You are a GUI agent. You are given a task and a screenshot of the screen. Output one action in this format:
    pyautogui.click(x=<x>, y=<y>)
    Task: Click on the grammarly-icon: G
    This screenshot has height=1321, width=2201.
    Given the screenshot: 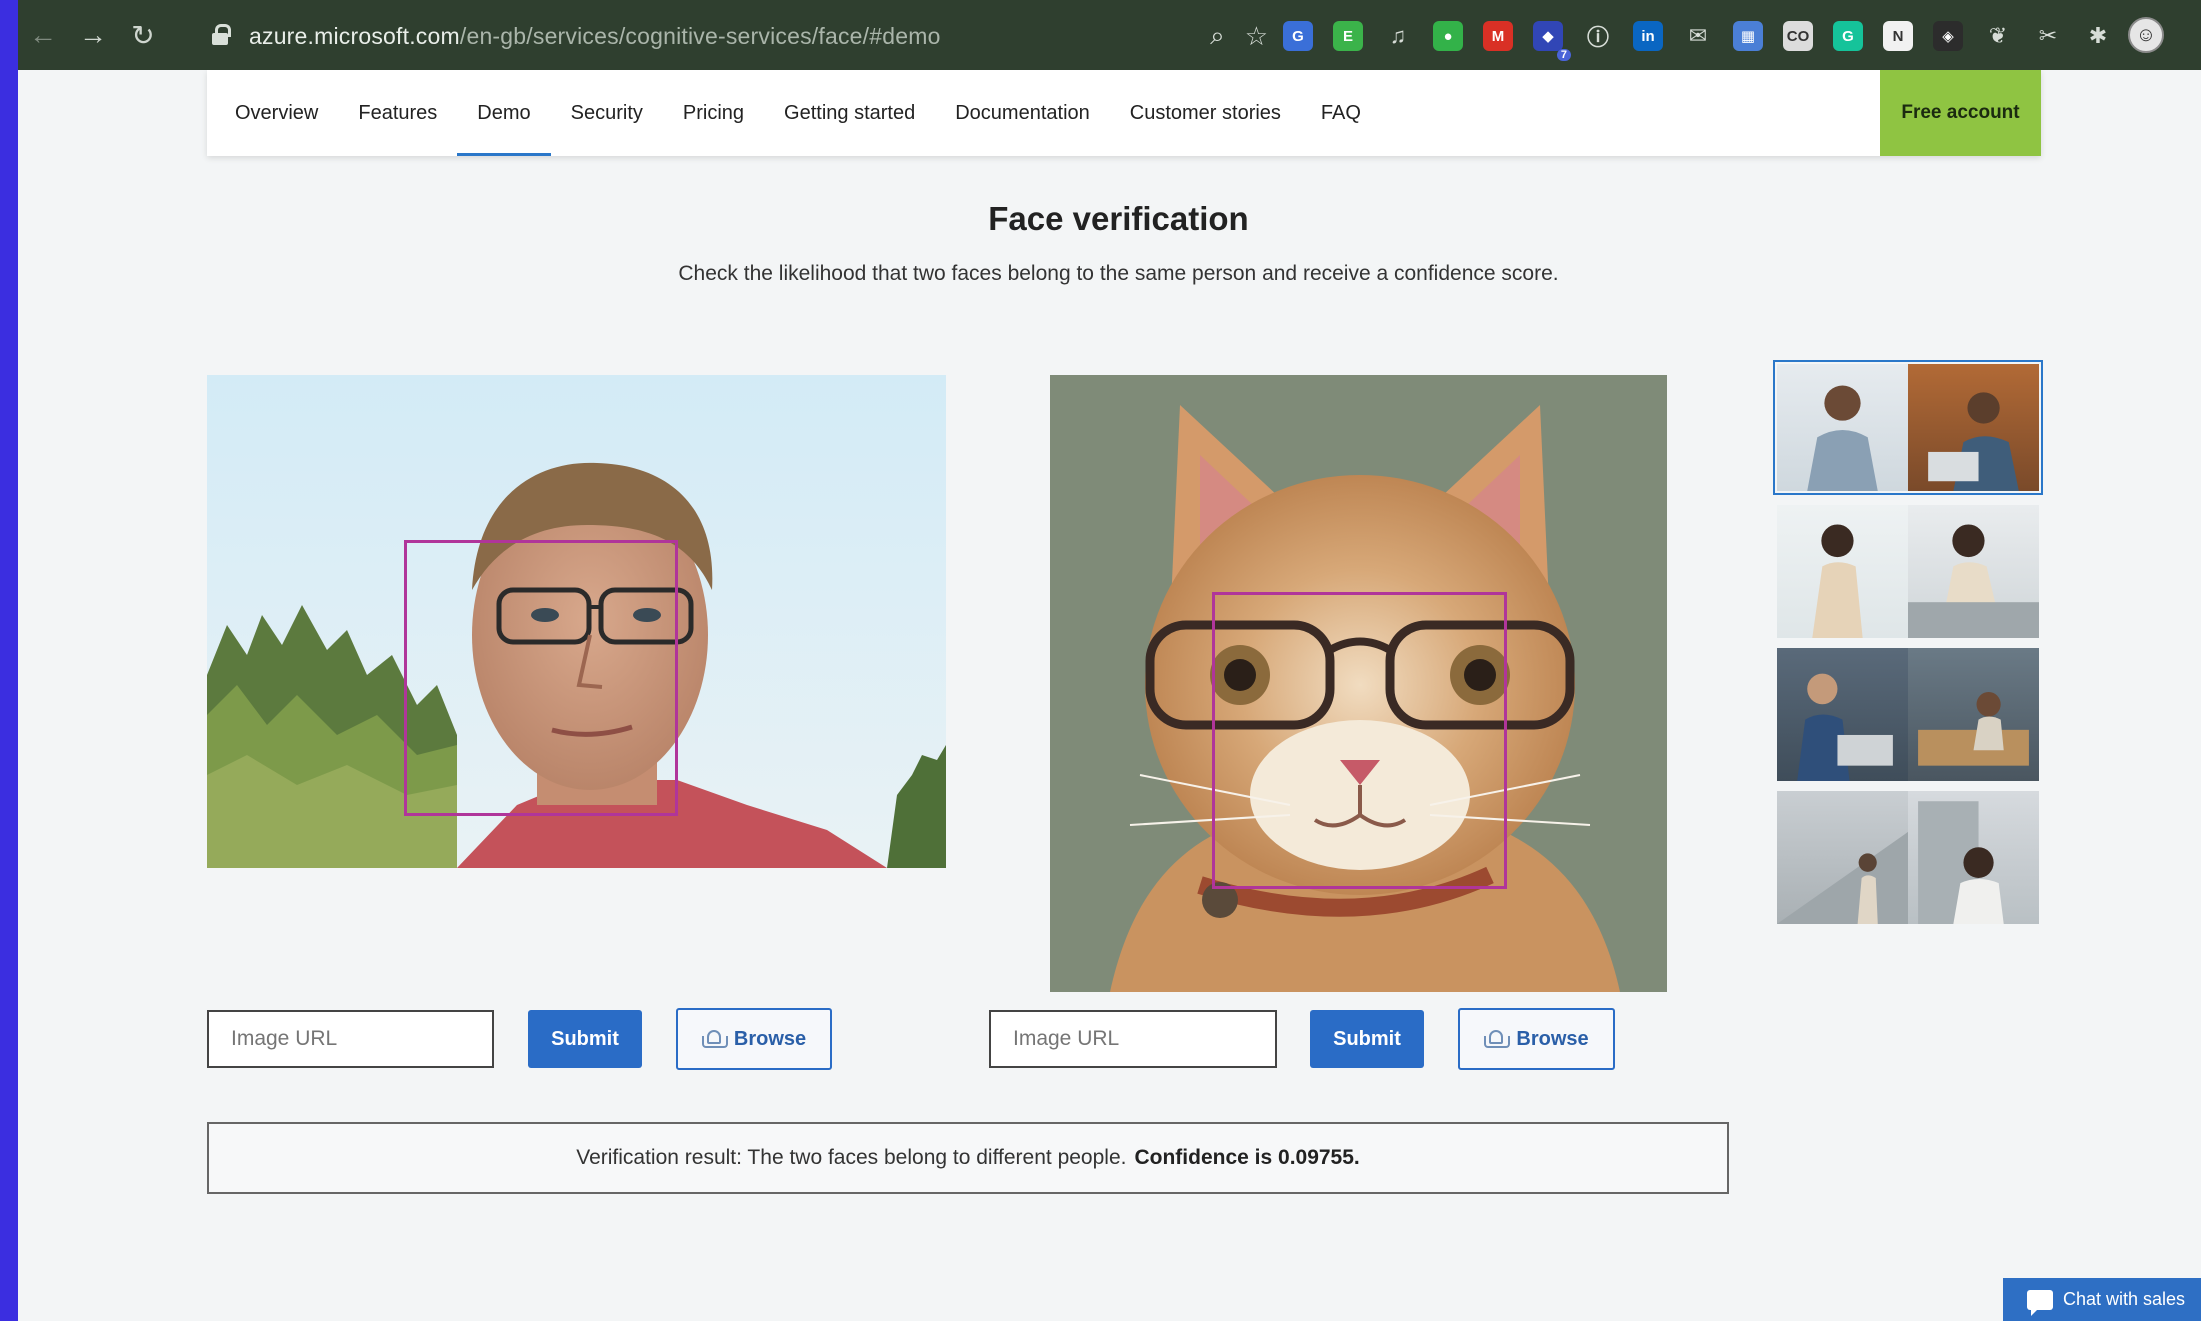 What is the action you would take?
    pyautogui.click(x=1848, y=36)
    